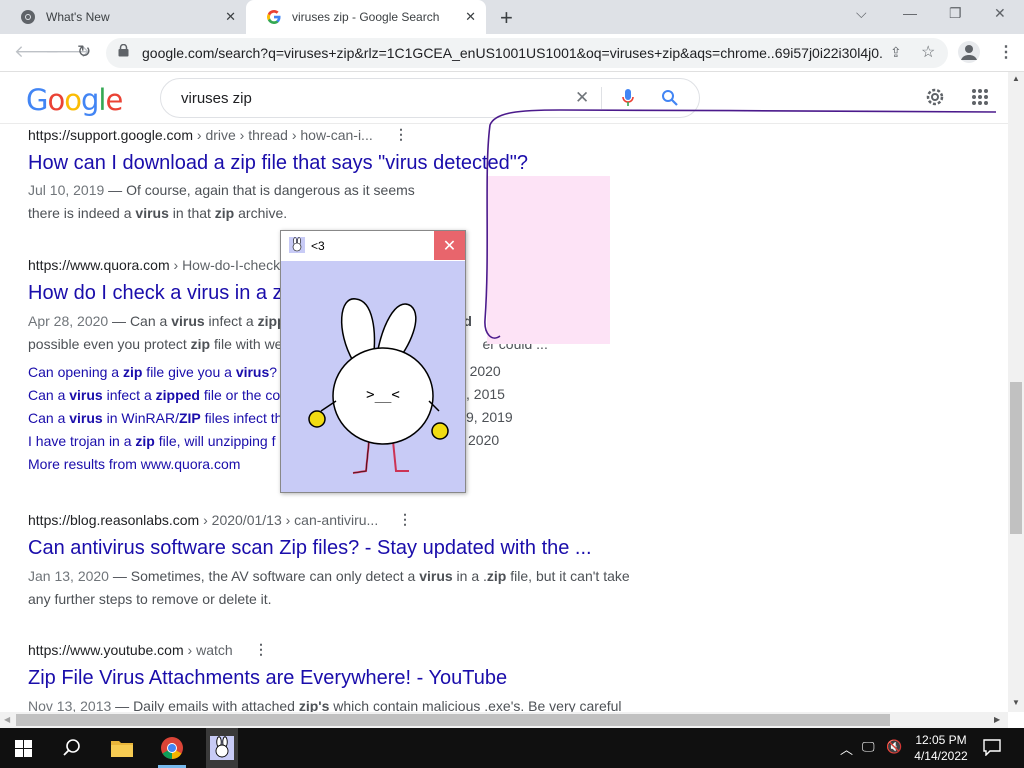 The width and height of the screenshot is (1024, 768). I want to click on bunny-drawing: >__<, so click(378, 386).